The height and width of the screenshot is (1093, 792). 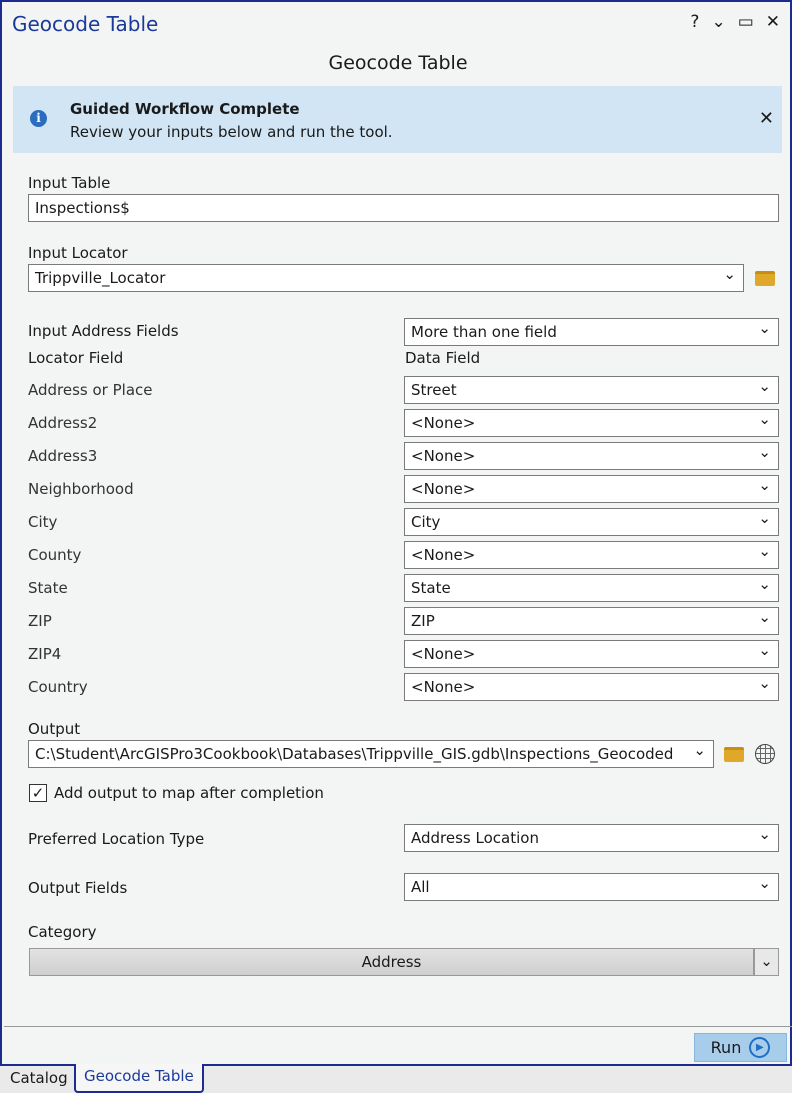 What do you see at coordinates (85, 24) in the screenshot?
I see `pane-title: Geocode Table` at bounding box center [85, 24].